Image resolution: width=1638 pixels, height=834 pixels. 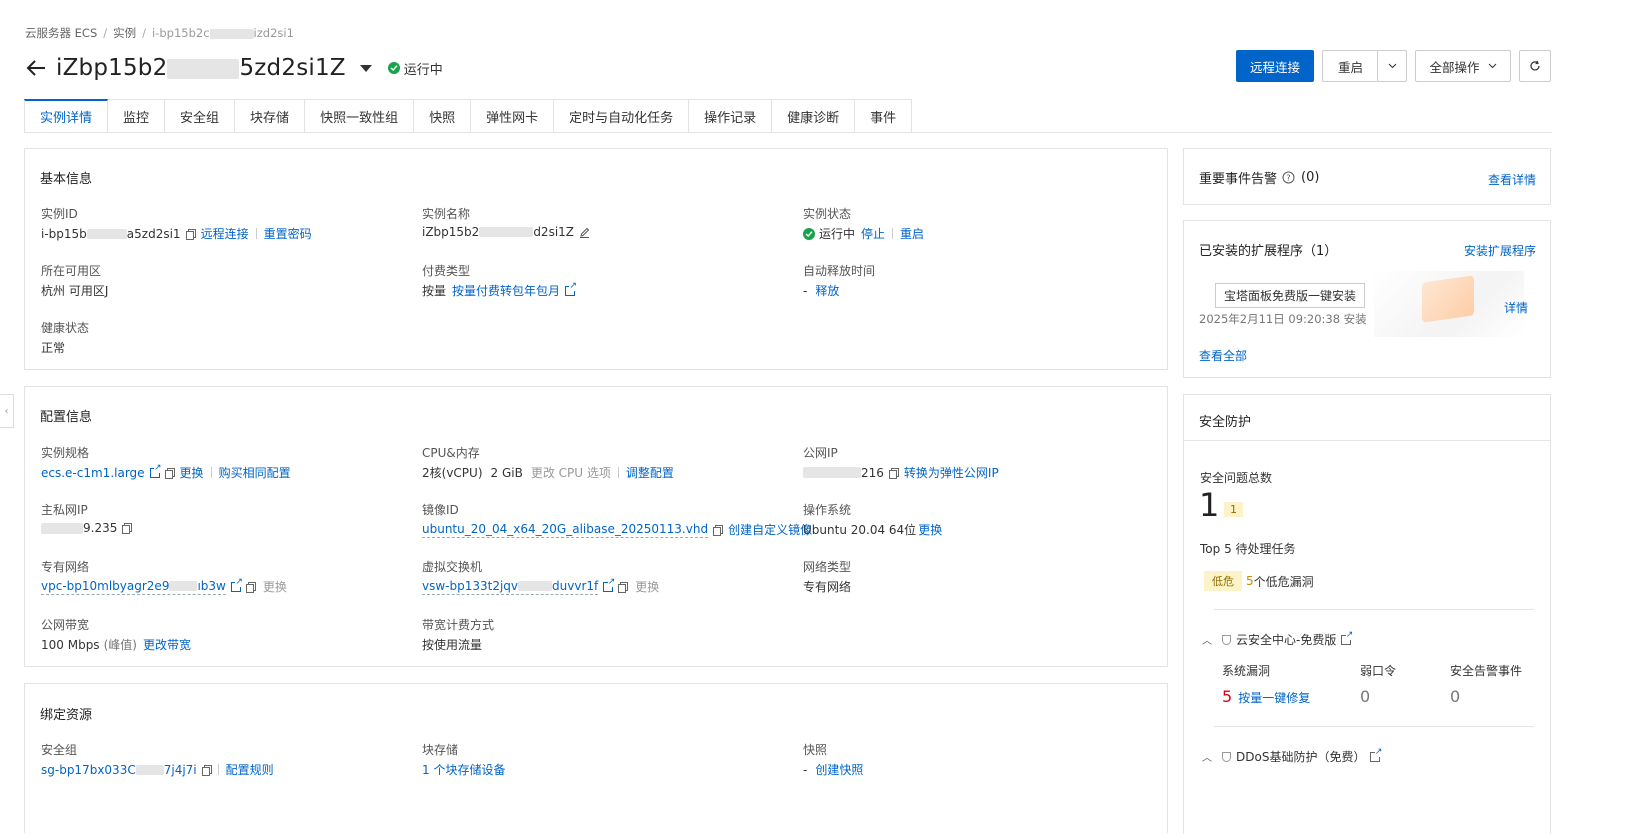 I want to click on chevron-down-icon, so click(x=365, y=68).